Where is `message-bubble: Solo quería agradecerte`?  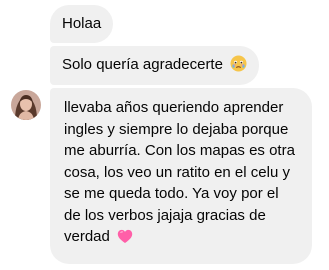 message-bubble: Solo quería agradecerte is located at coordinates (155, 65).